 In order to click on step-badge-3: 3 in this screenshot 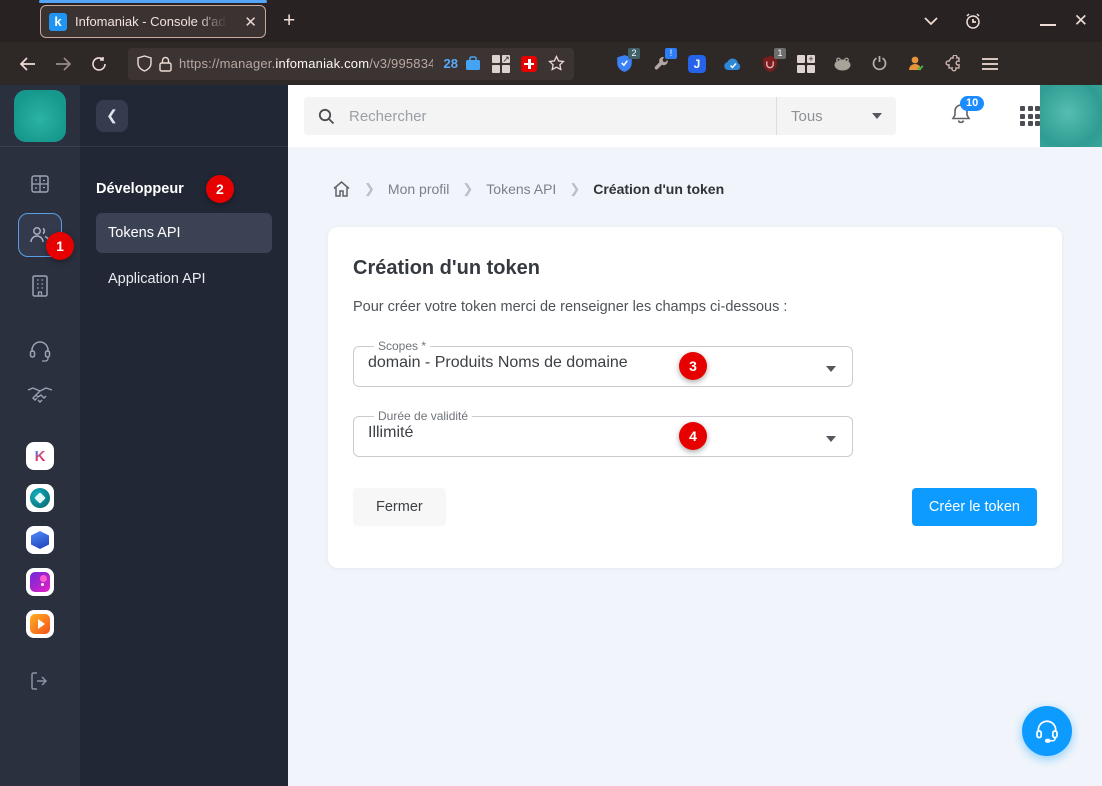, I will do `click(693, 366)`.